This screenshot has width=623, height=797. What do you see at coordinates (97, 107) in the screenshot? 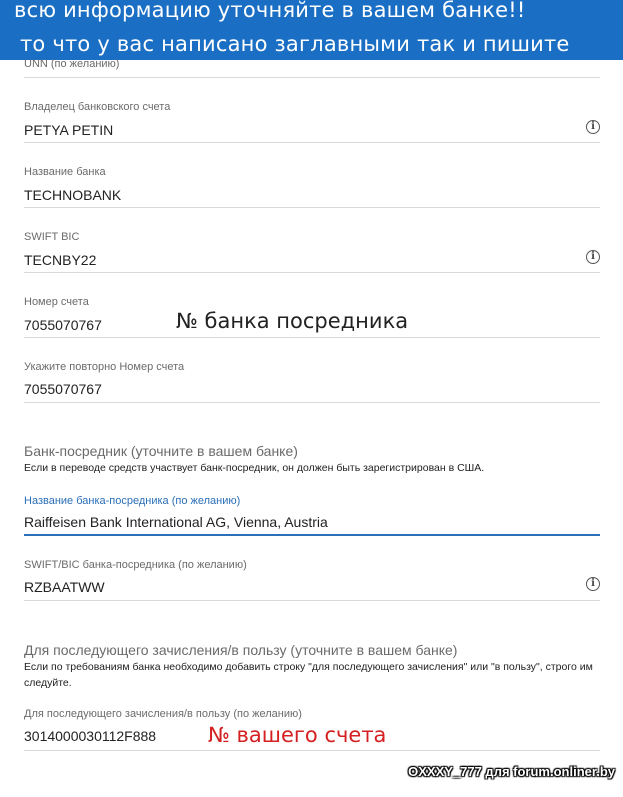
I see `account-owner-label: Владелец банковского счета` at bounding box center [97, 107].